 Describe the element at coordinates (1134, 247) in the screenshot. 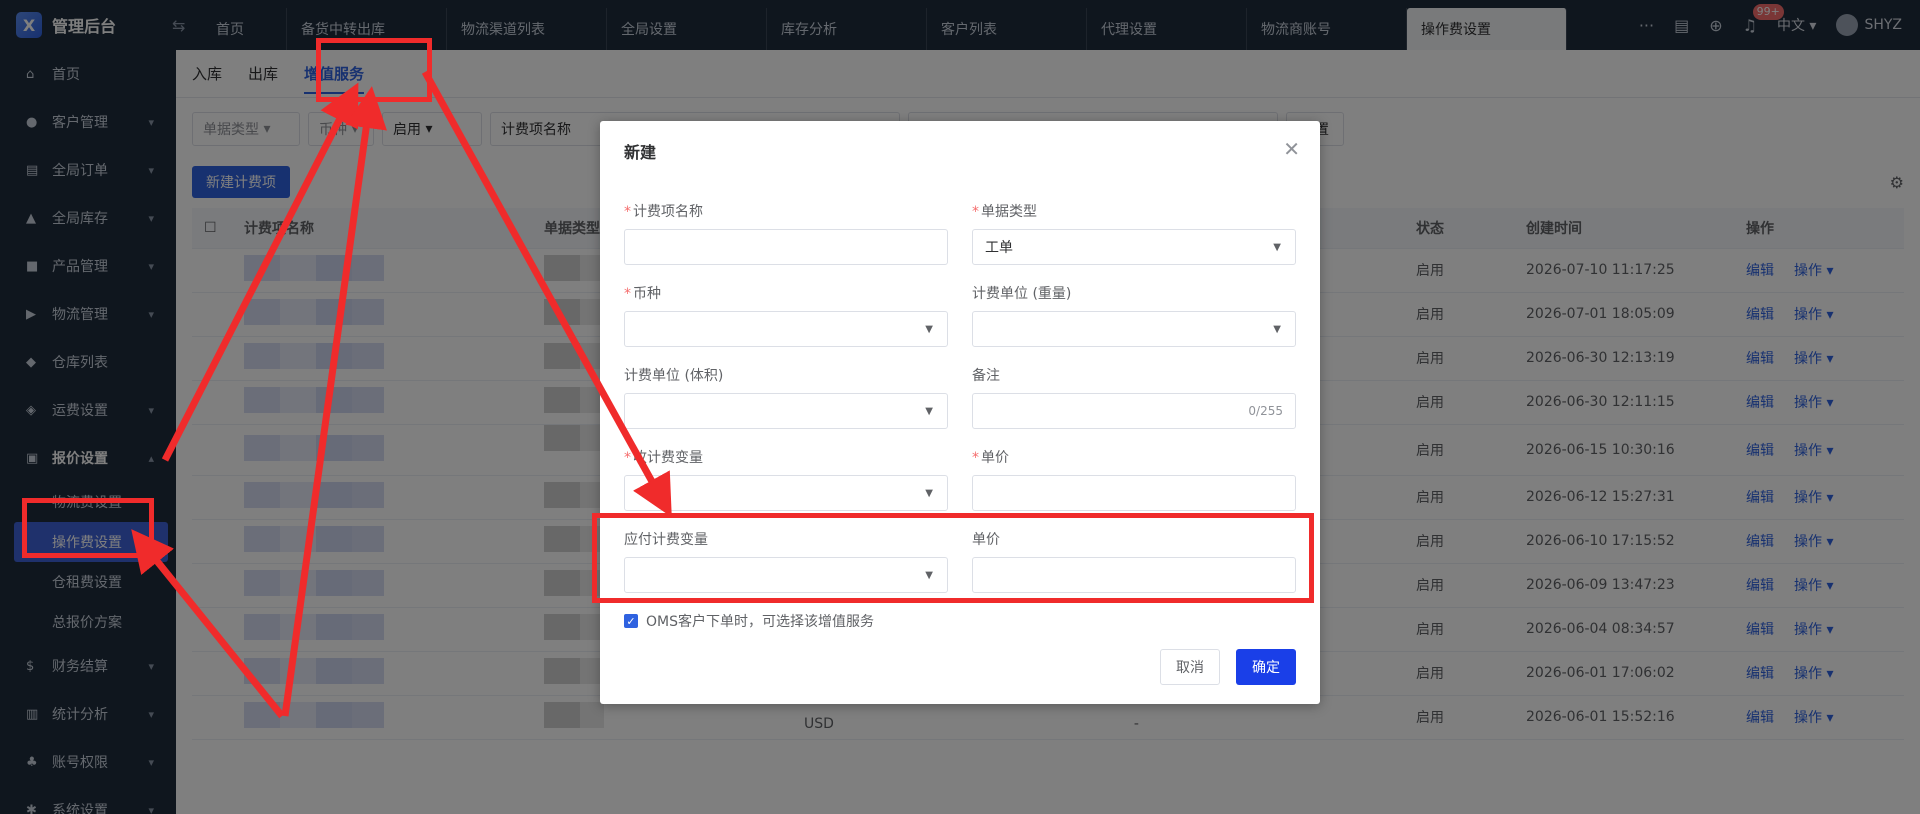

I see `doc-type-select: 工单 ▼` at that location.